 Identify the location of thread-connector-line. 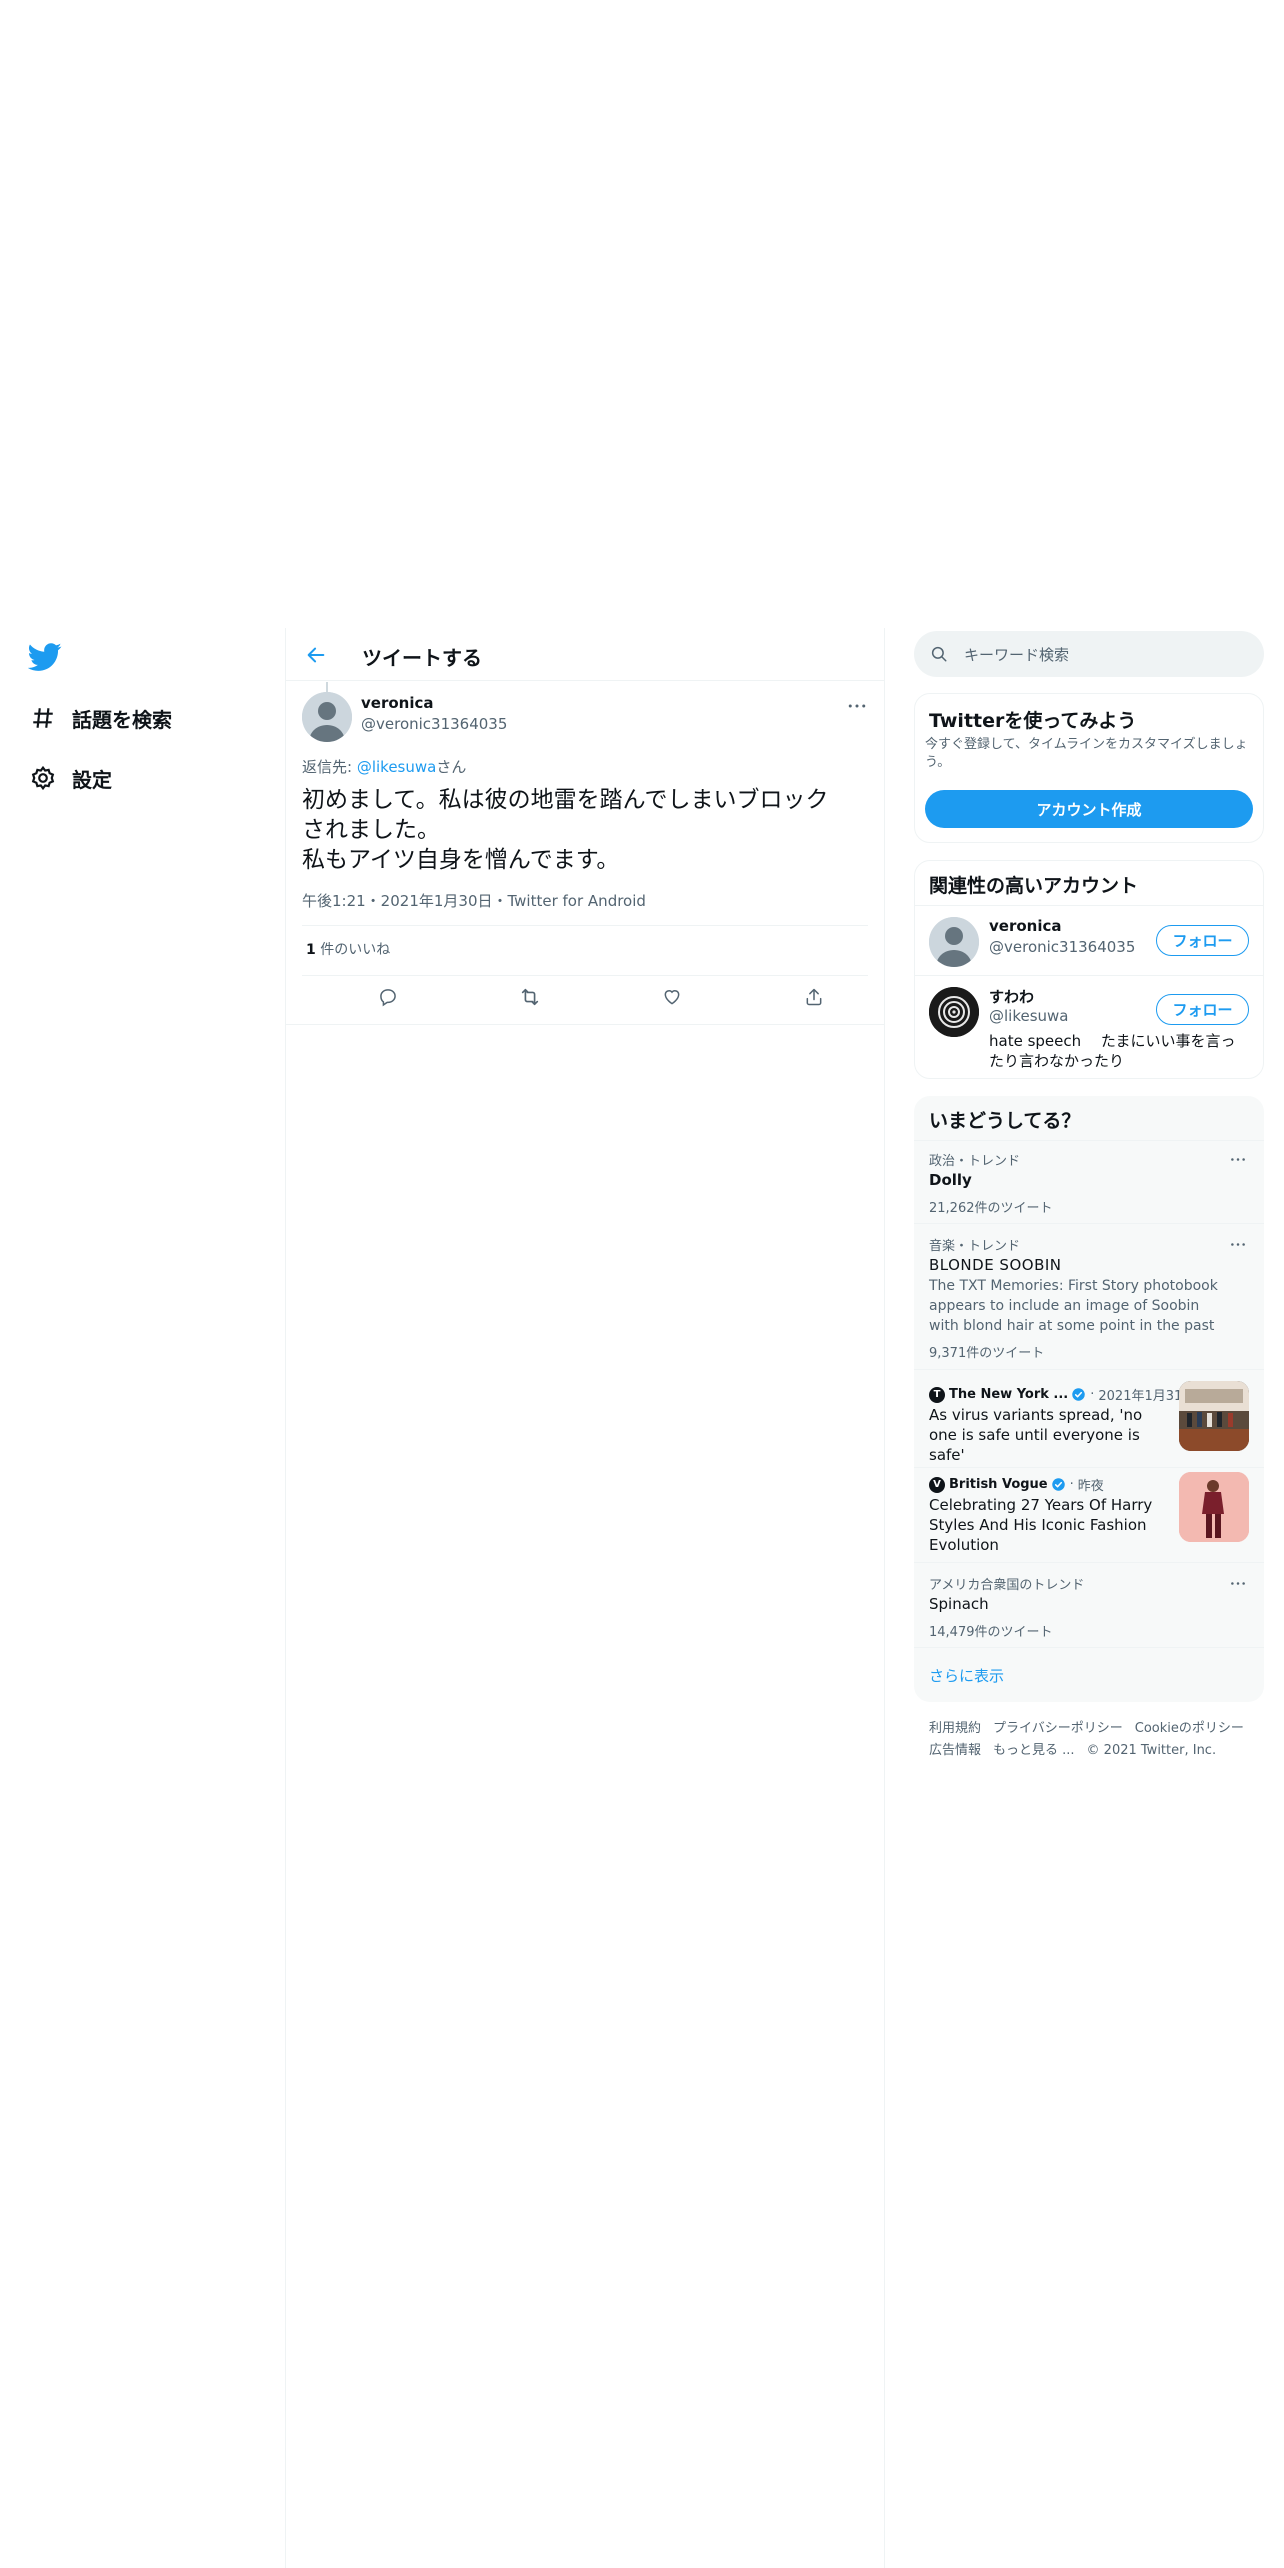
(327, 687).